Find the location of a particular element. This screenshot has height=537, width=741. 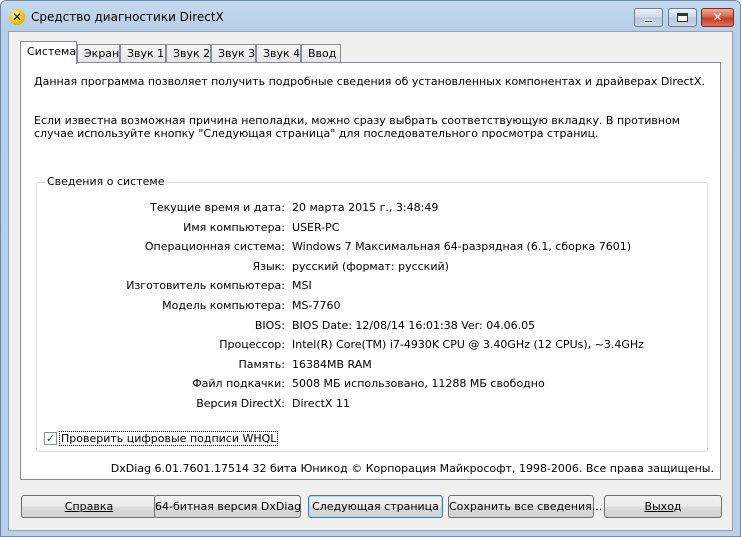

exit-button: Выход is located at coordinates (663, 506).